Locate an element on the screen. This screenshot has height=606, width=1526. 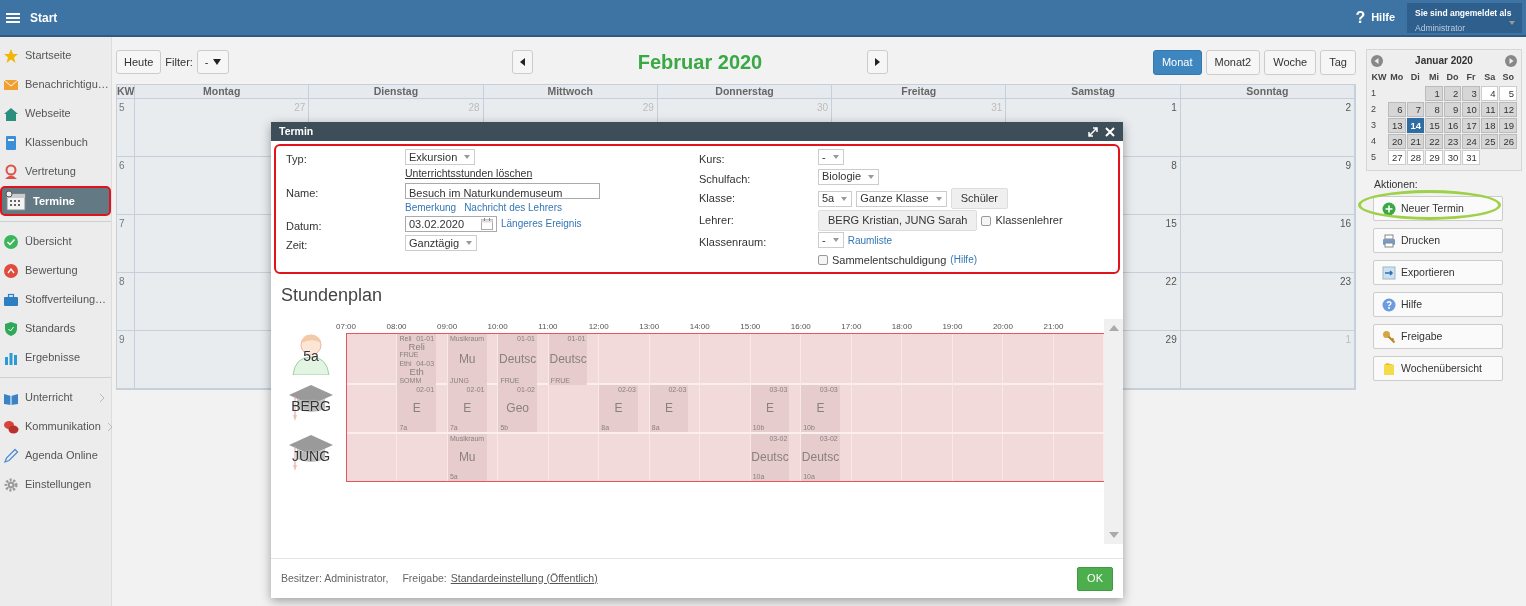
sidebar-item: Bewertung is located at coordinates (55, 270).